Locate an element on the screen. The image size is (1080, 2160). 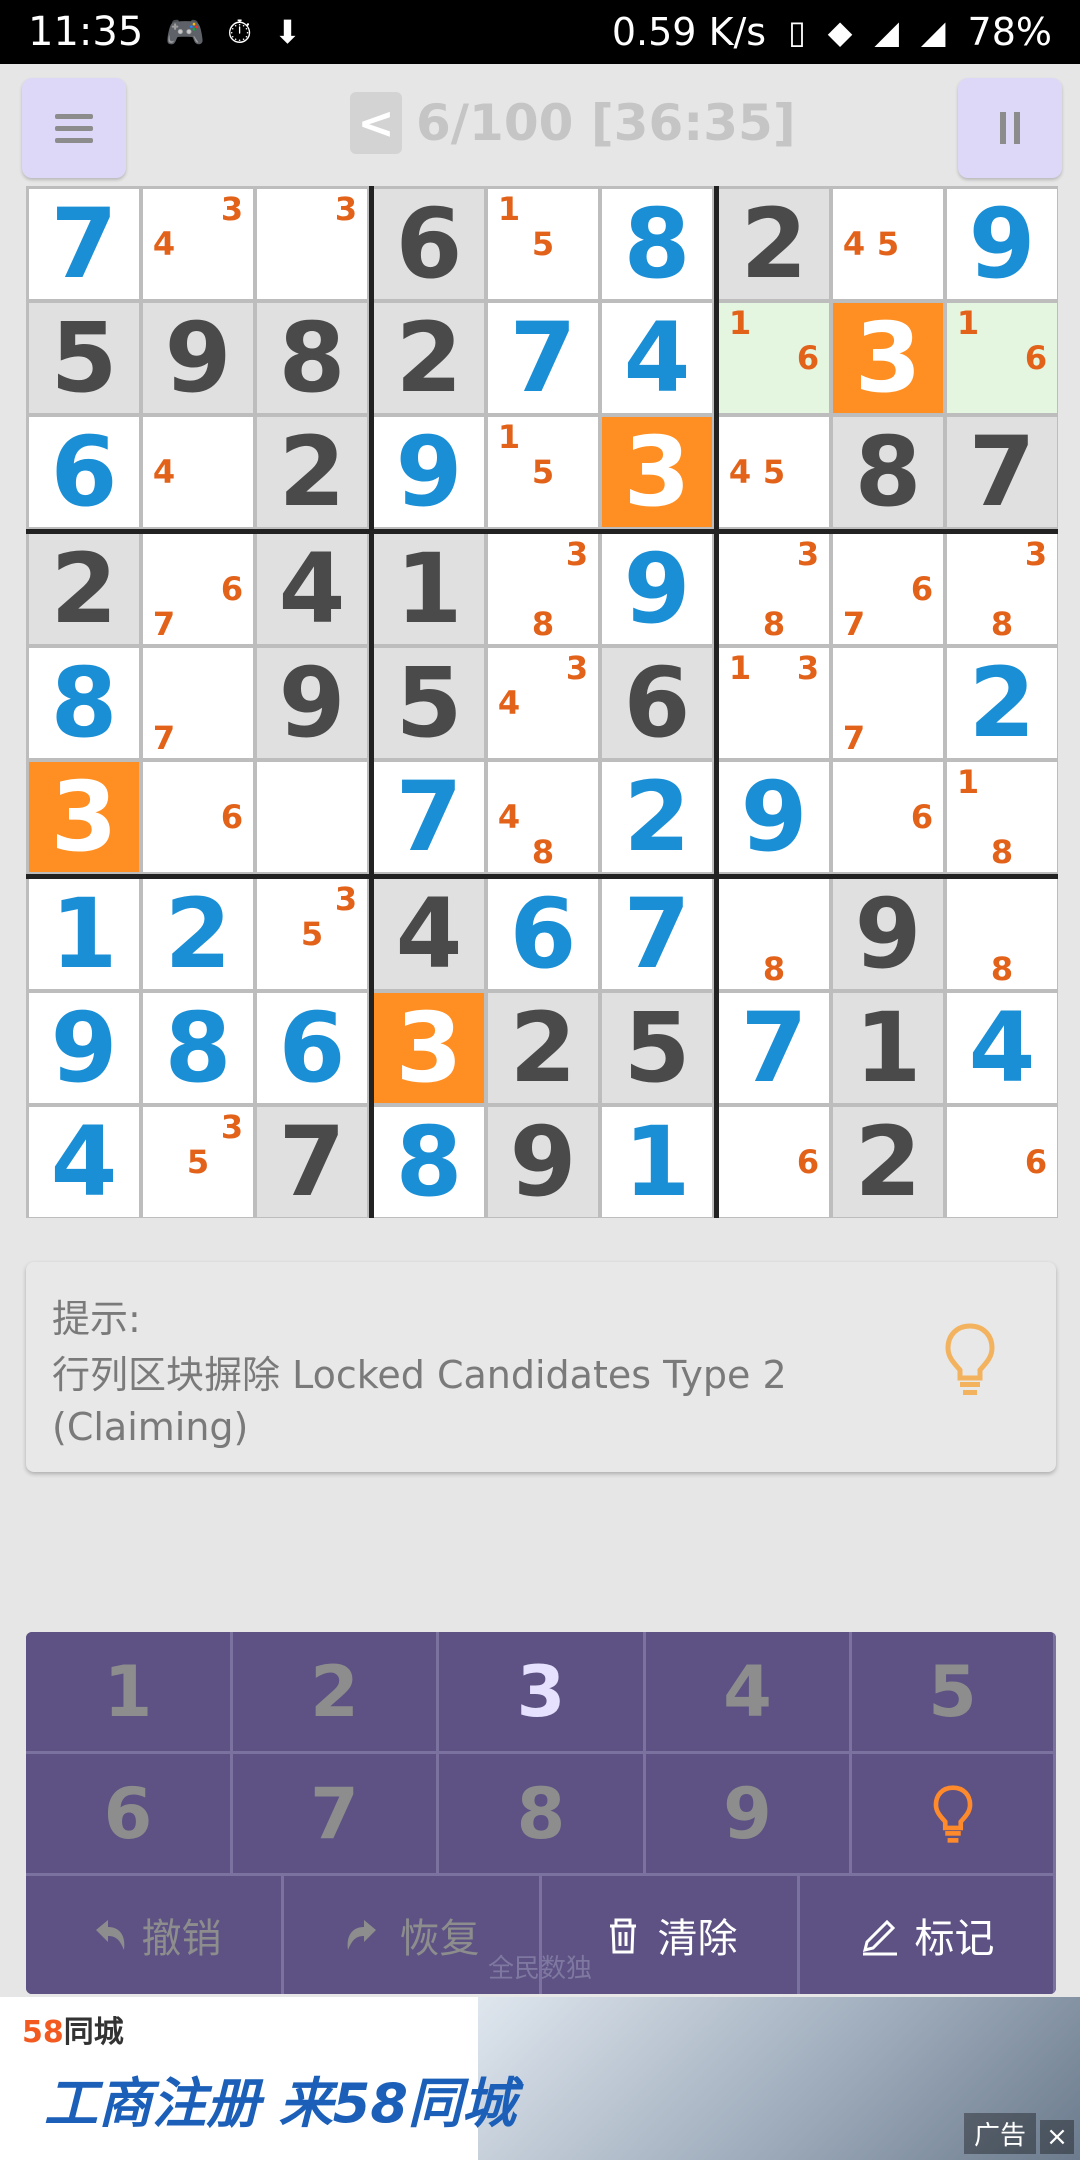
cell-r8c7: 7 is located at coordinates (774, 1048).